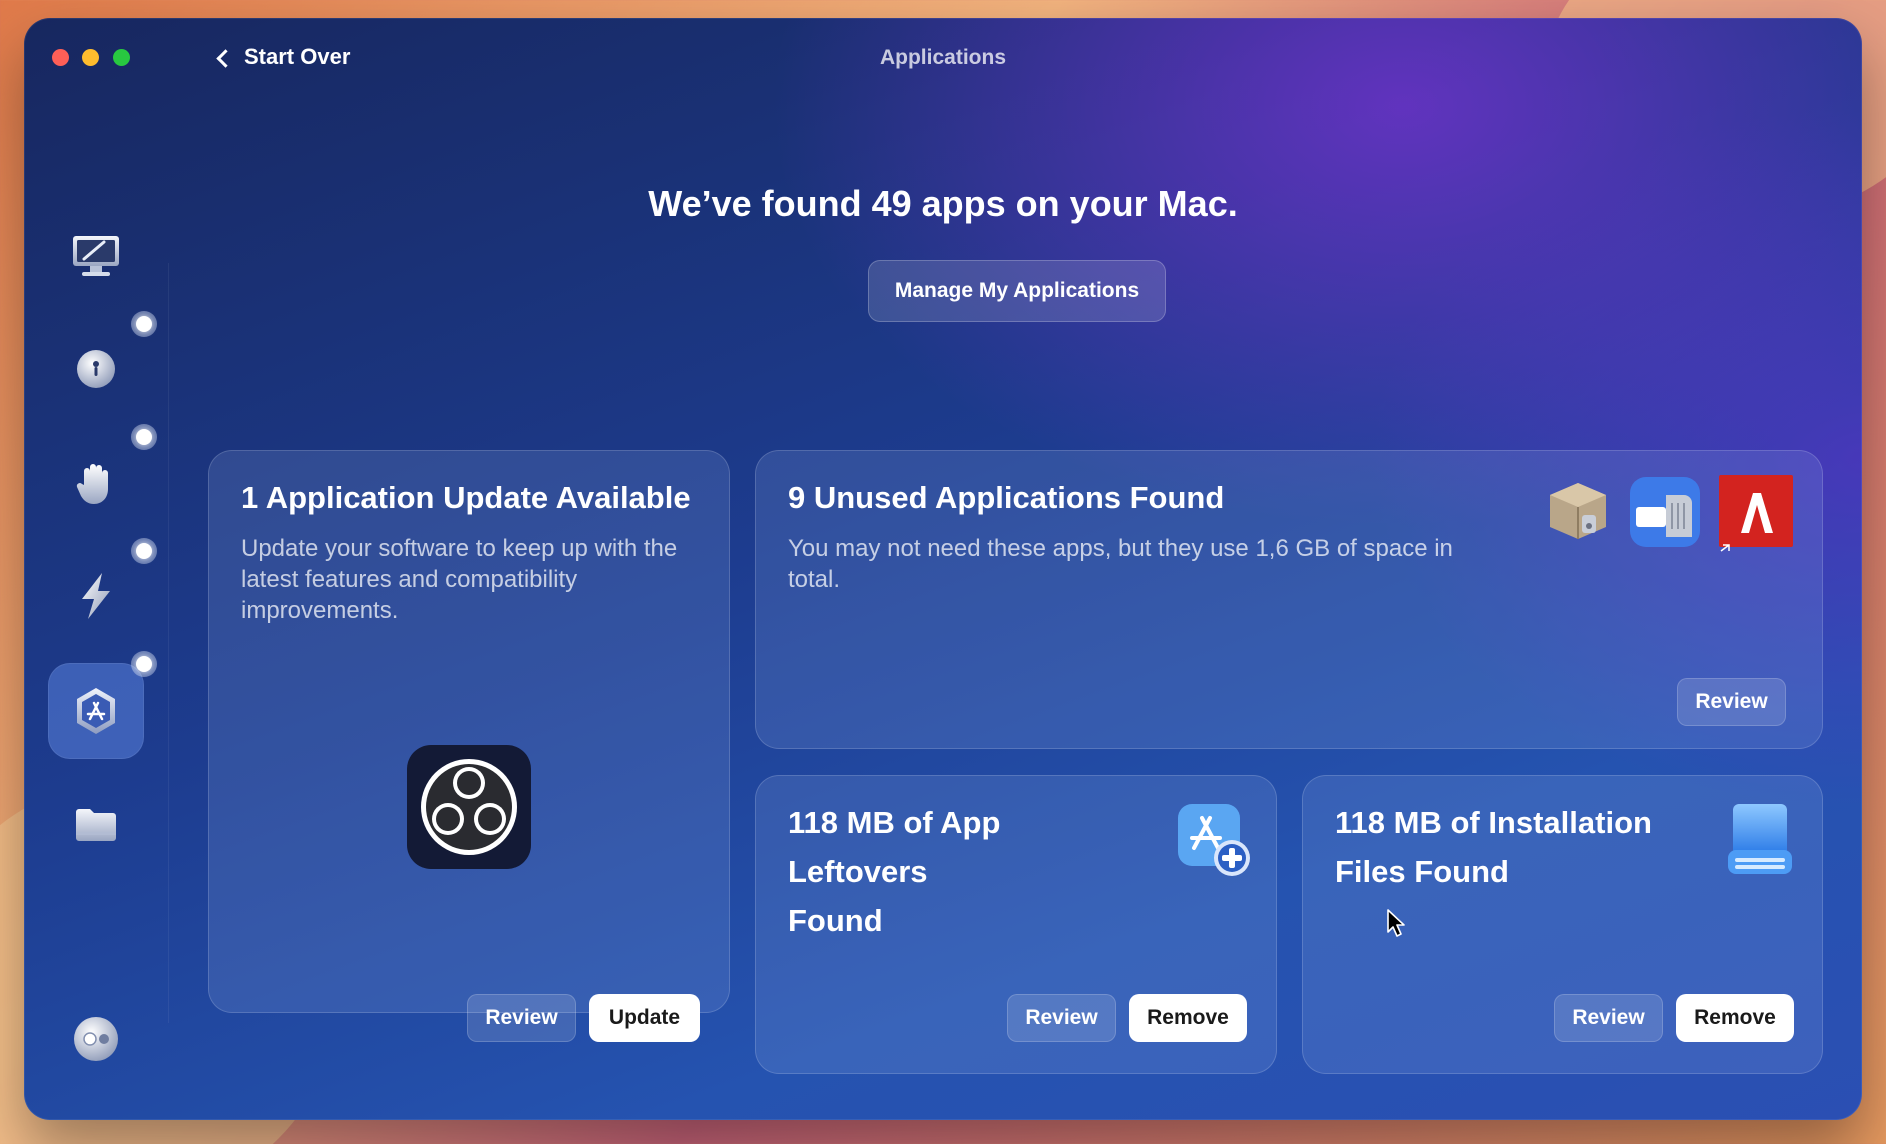 The image size is (1886, 1144). I want to click on sidebar-item-protection, so click(96, 369).